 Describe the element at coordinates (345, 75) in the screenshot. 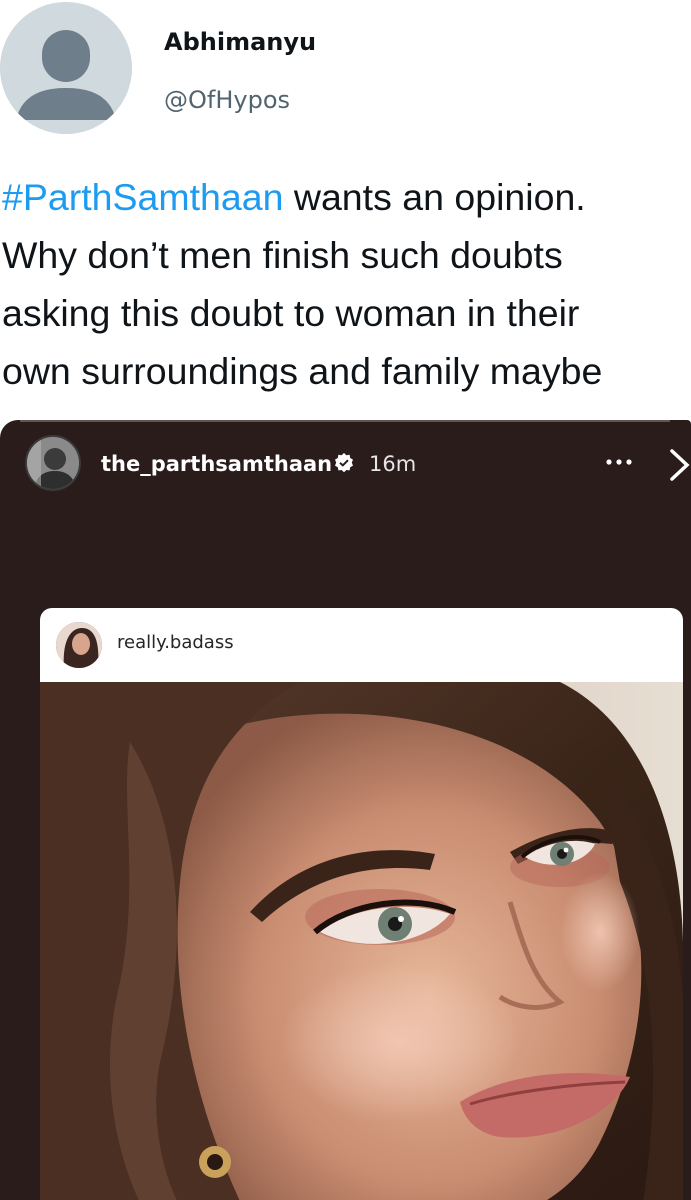

I see `tweet-header: Abhimanyu @OfHypos` at that location.